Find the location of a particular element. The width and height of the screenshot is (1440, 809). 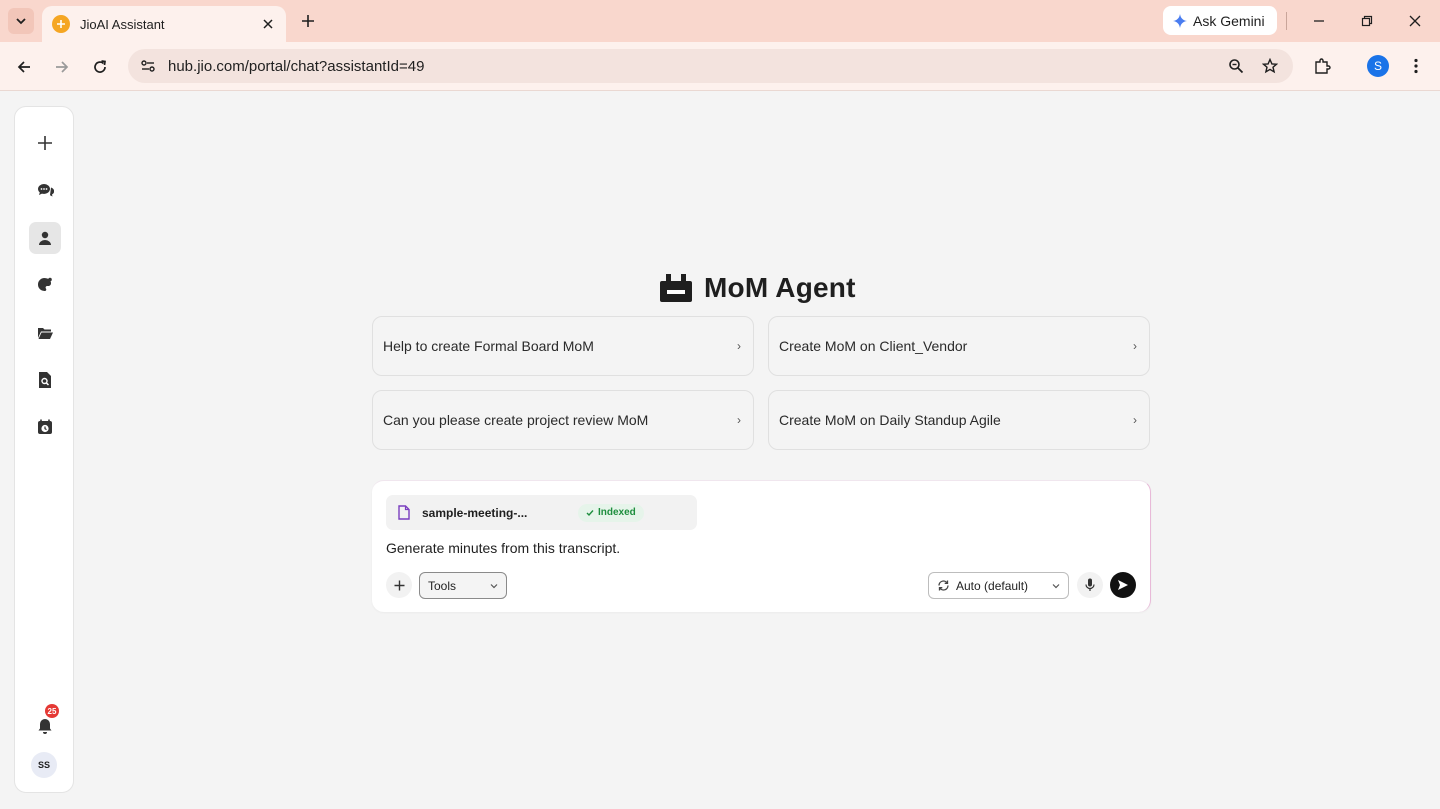

minimize-icon is located at coordinates (1319, 21).